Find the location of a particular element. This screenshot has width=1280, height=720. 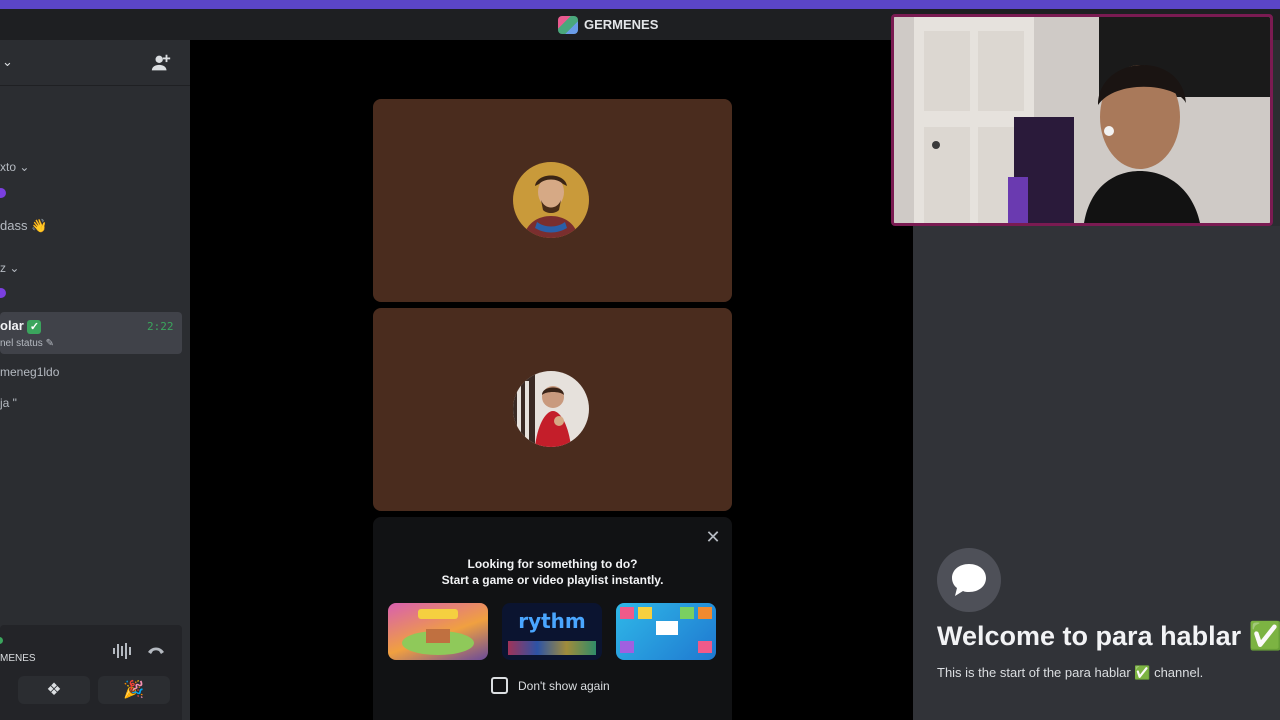

portrait-avatar-icon is located at coordinates (551, 200).